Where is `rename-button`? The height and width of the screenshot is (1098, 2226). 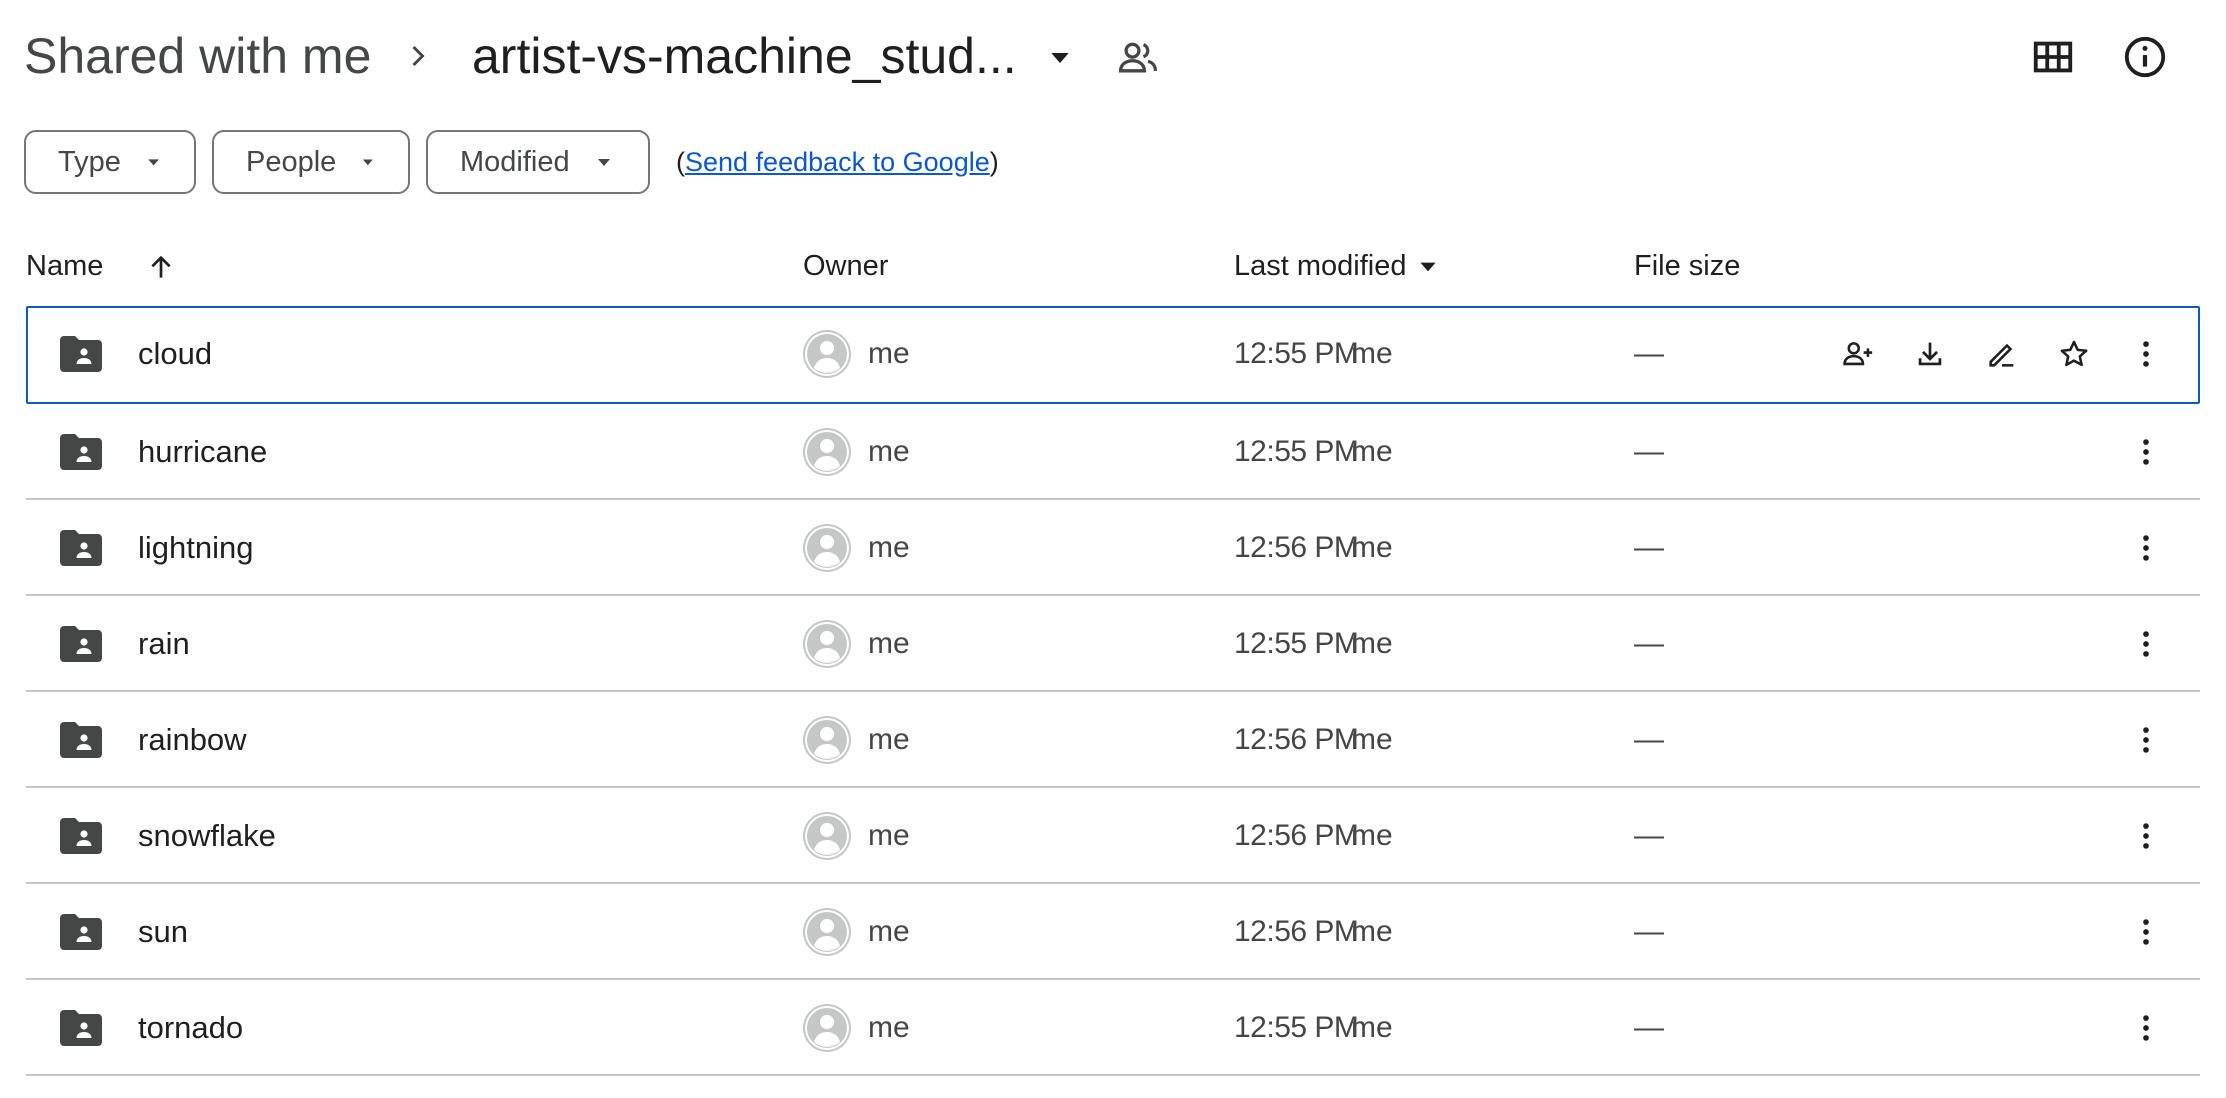
rename-button is located at coordinates (2002, 354).